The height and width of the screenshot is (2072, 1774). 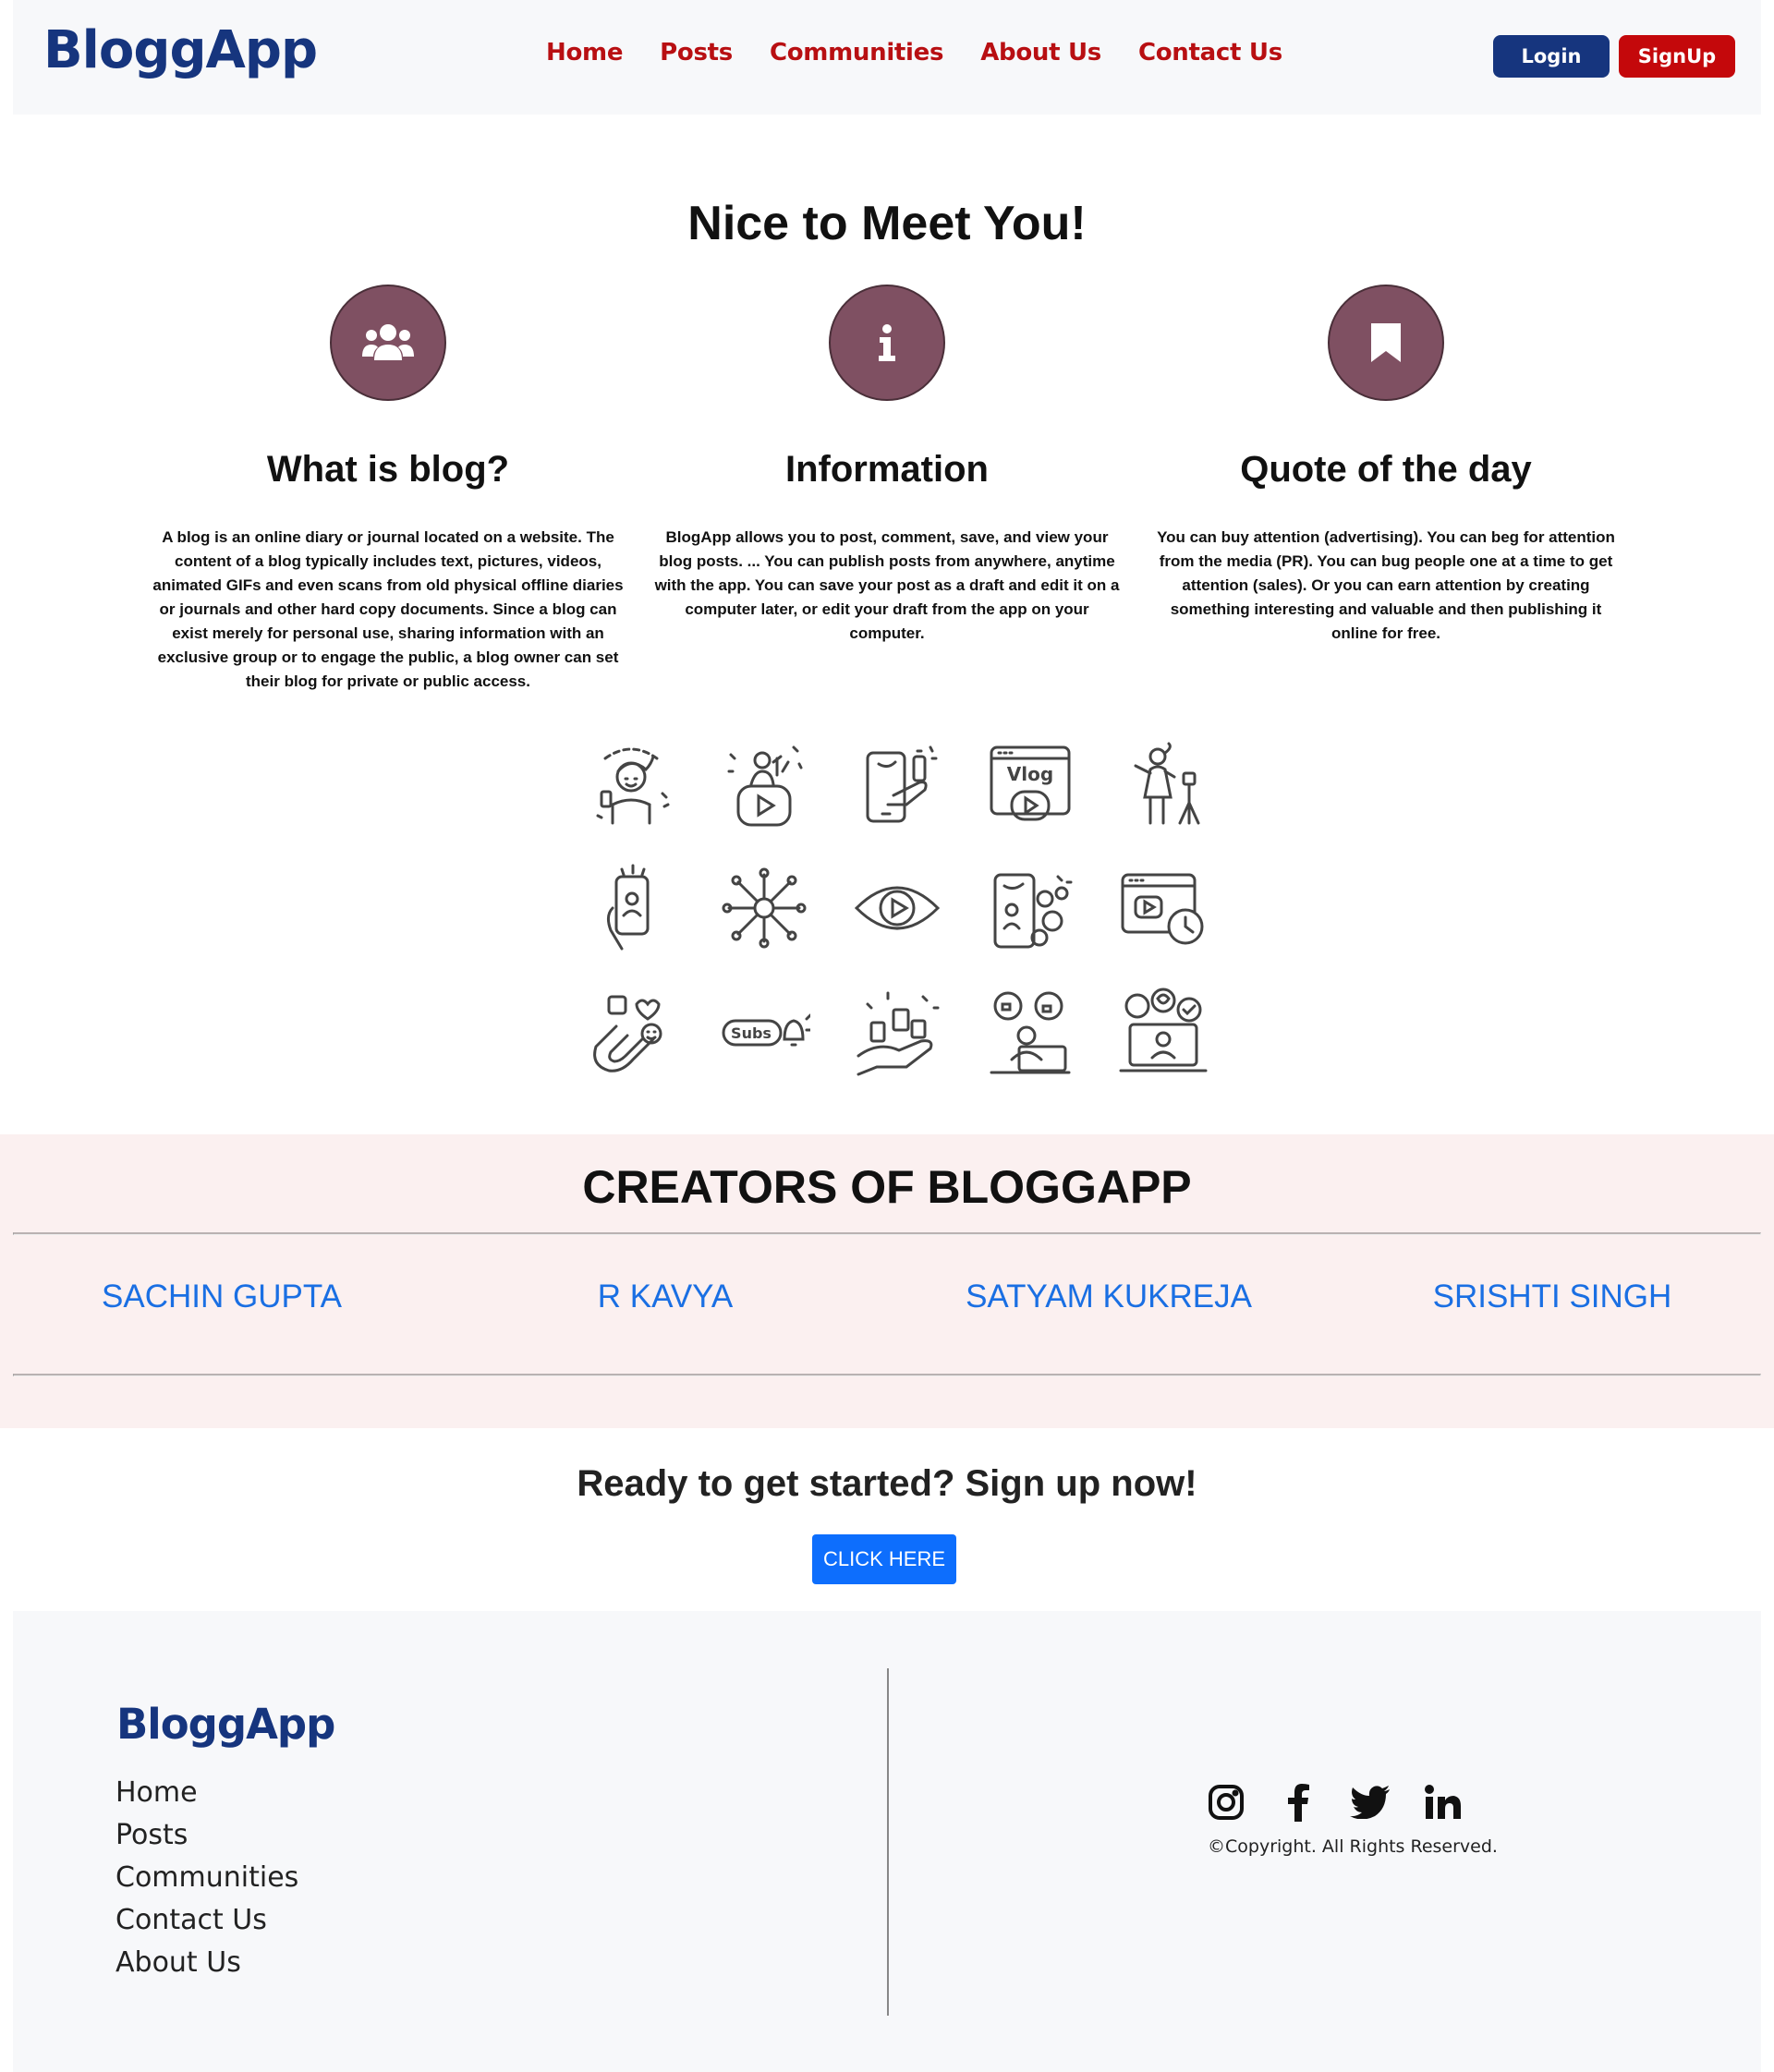 I want to click on login-button: Login, so click(x=1551, y=56).